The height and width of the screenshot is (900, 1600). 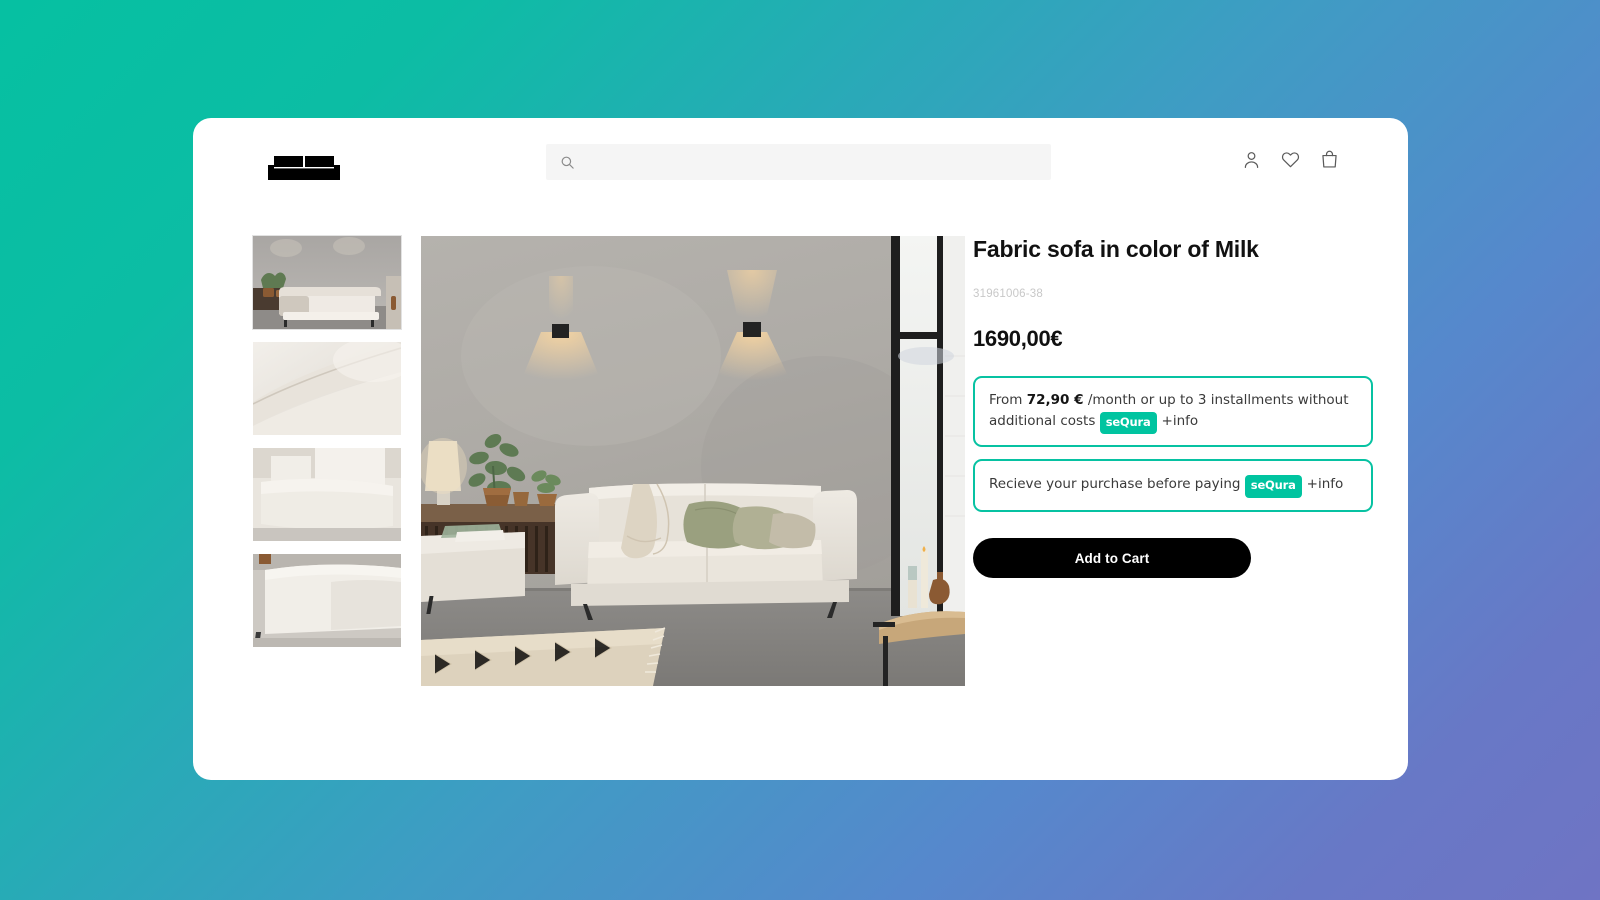 I want to click on sofa-logo, so click(x=304, y=166).